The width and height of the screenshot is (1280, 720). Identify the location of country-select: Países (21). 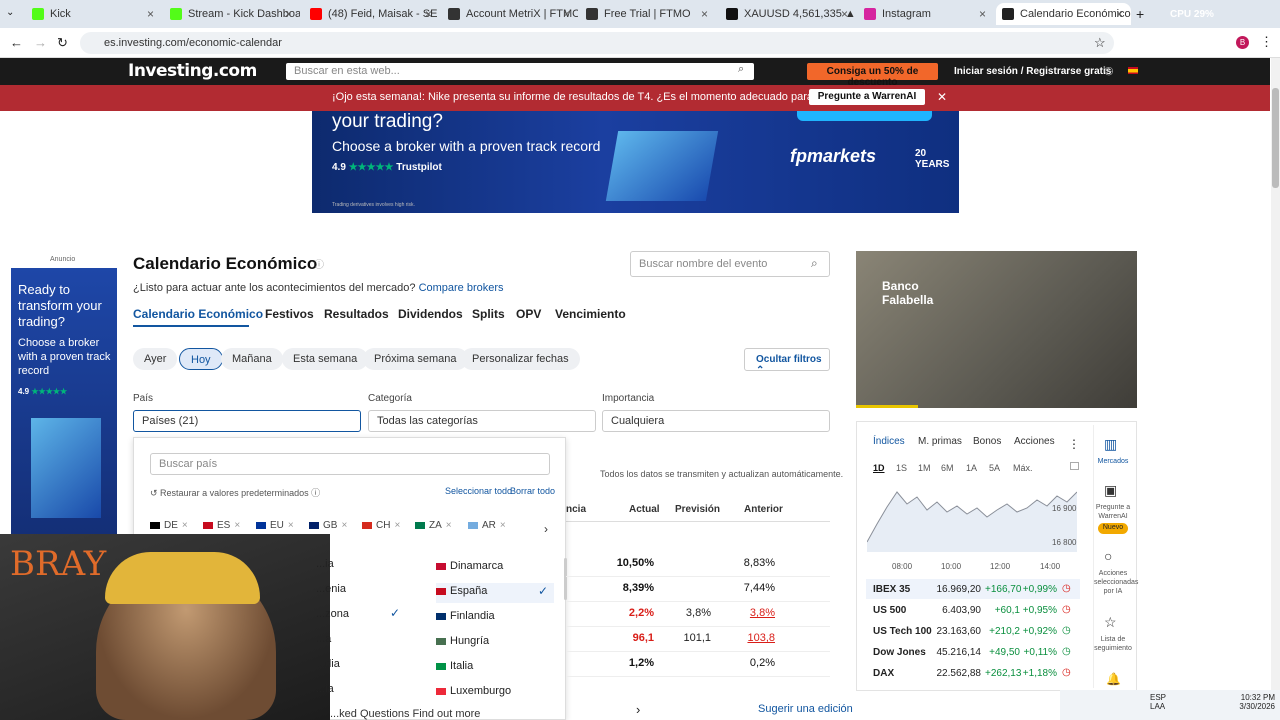
(247, 421).